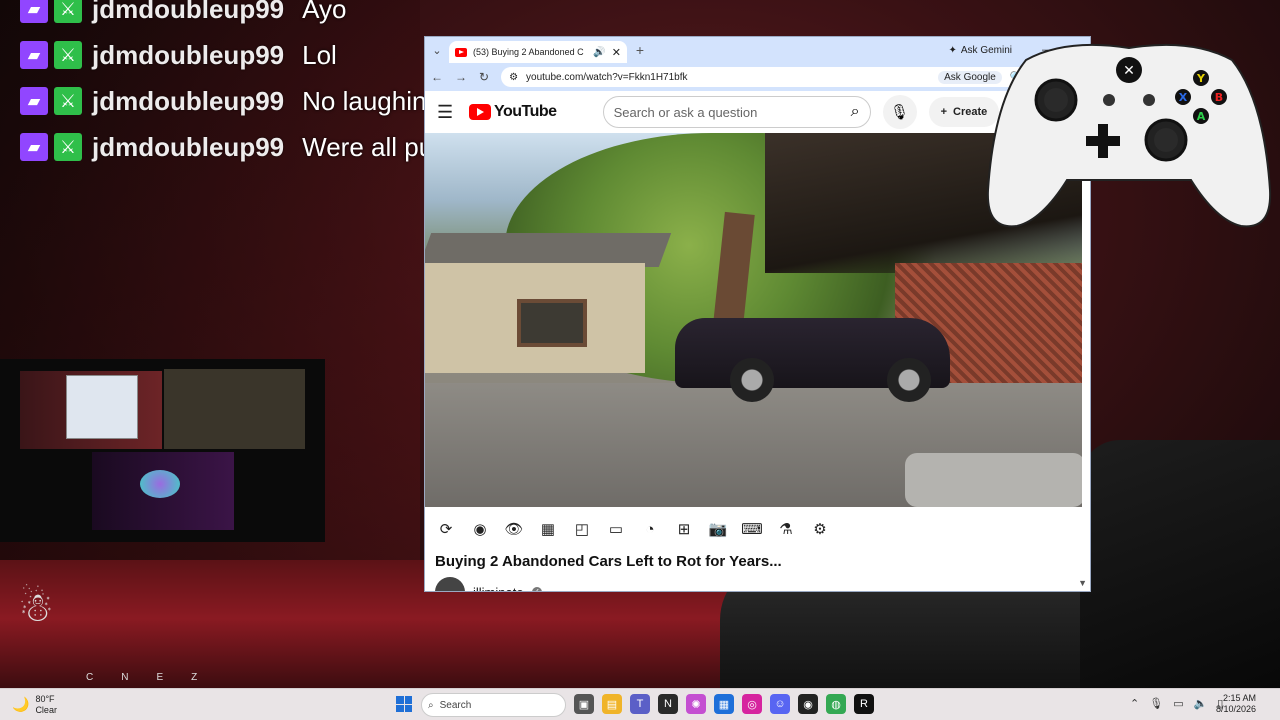 The width and height of the screenshot is (1280, 720). What do you see at coordinates (1239, 698) in the screenshot?
I see `time: 2:15 AM` at bounding box center [1239, 698].